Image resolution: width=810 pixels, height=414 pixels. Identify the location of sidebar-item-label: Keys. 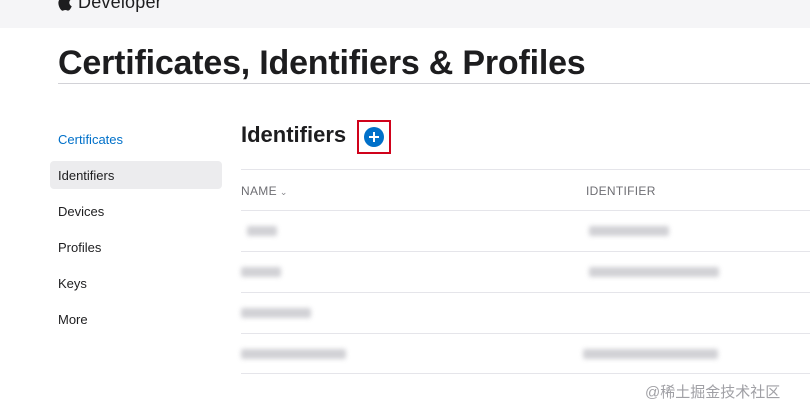
(72, 283).